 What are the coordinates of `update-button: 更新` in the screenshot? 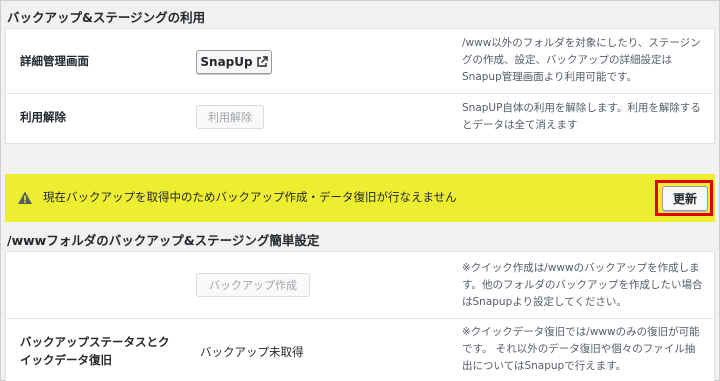 It's located at (685, 198).